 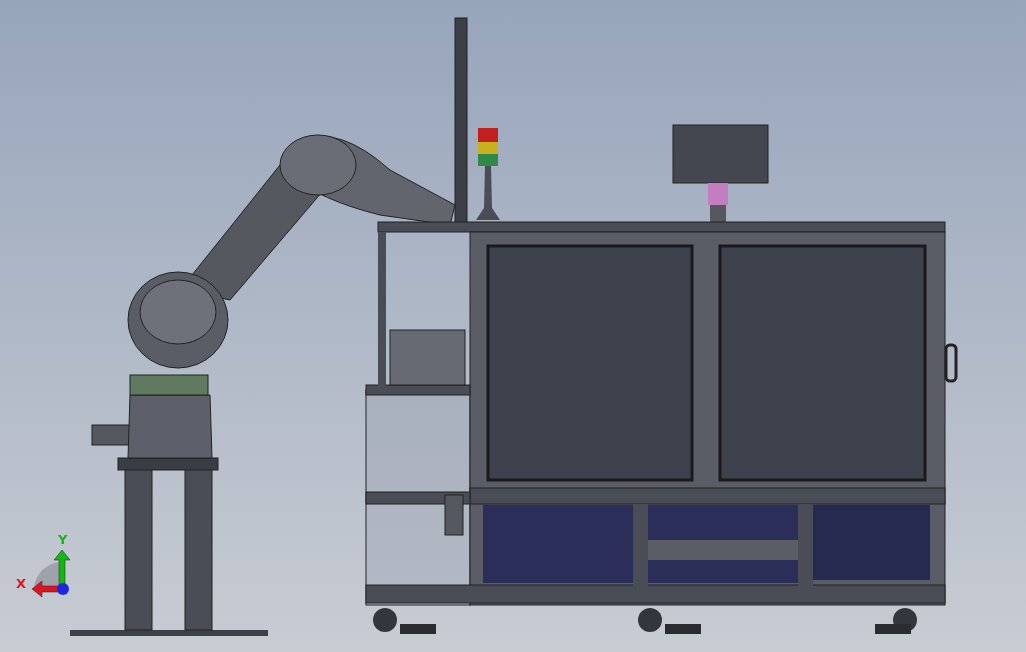 I want to click on axis-label: Y, so click(x=63, y=539).